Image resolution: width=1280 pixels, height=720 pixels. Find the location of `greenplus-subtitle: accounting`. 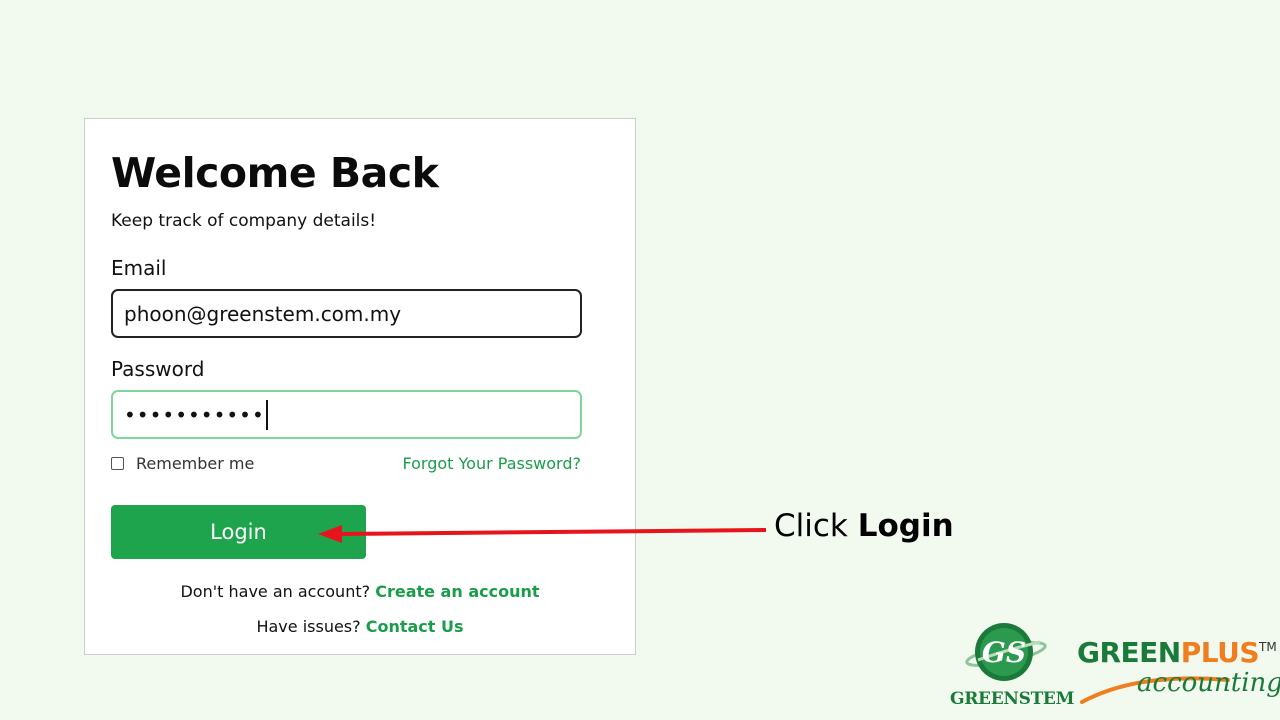

greenplus-subtitle: accounting is located at coordinates (1208, 683).